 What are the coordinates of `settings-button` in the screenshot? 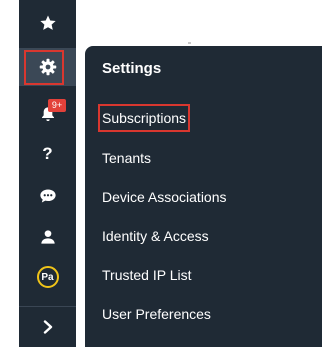 It's located at (47, 67).